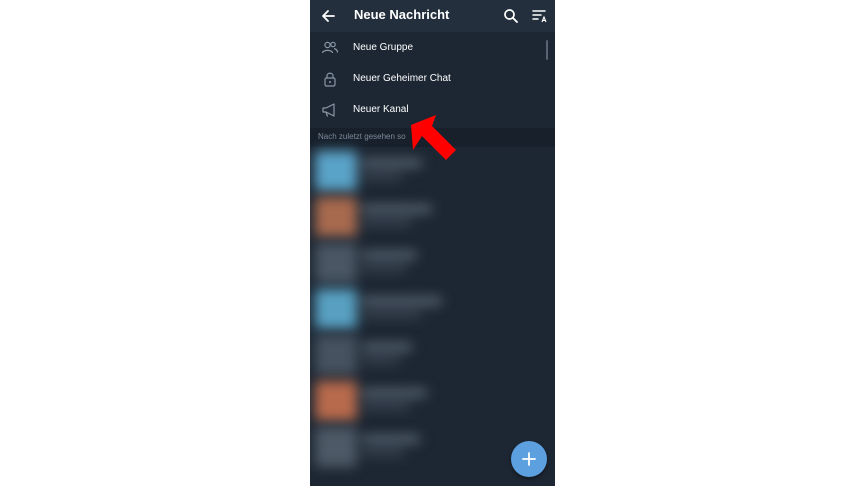 This screenshot has width=864, height=486. What do you see at coordinates (547, 50) in the screenshot?
I see `scrollbar` at bounding box center [547, 50].